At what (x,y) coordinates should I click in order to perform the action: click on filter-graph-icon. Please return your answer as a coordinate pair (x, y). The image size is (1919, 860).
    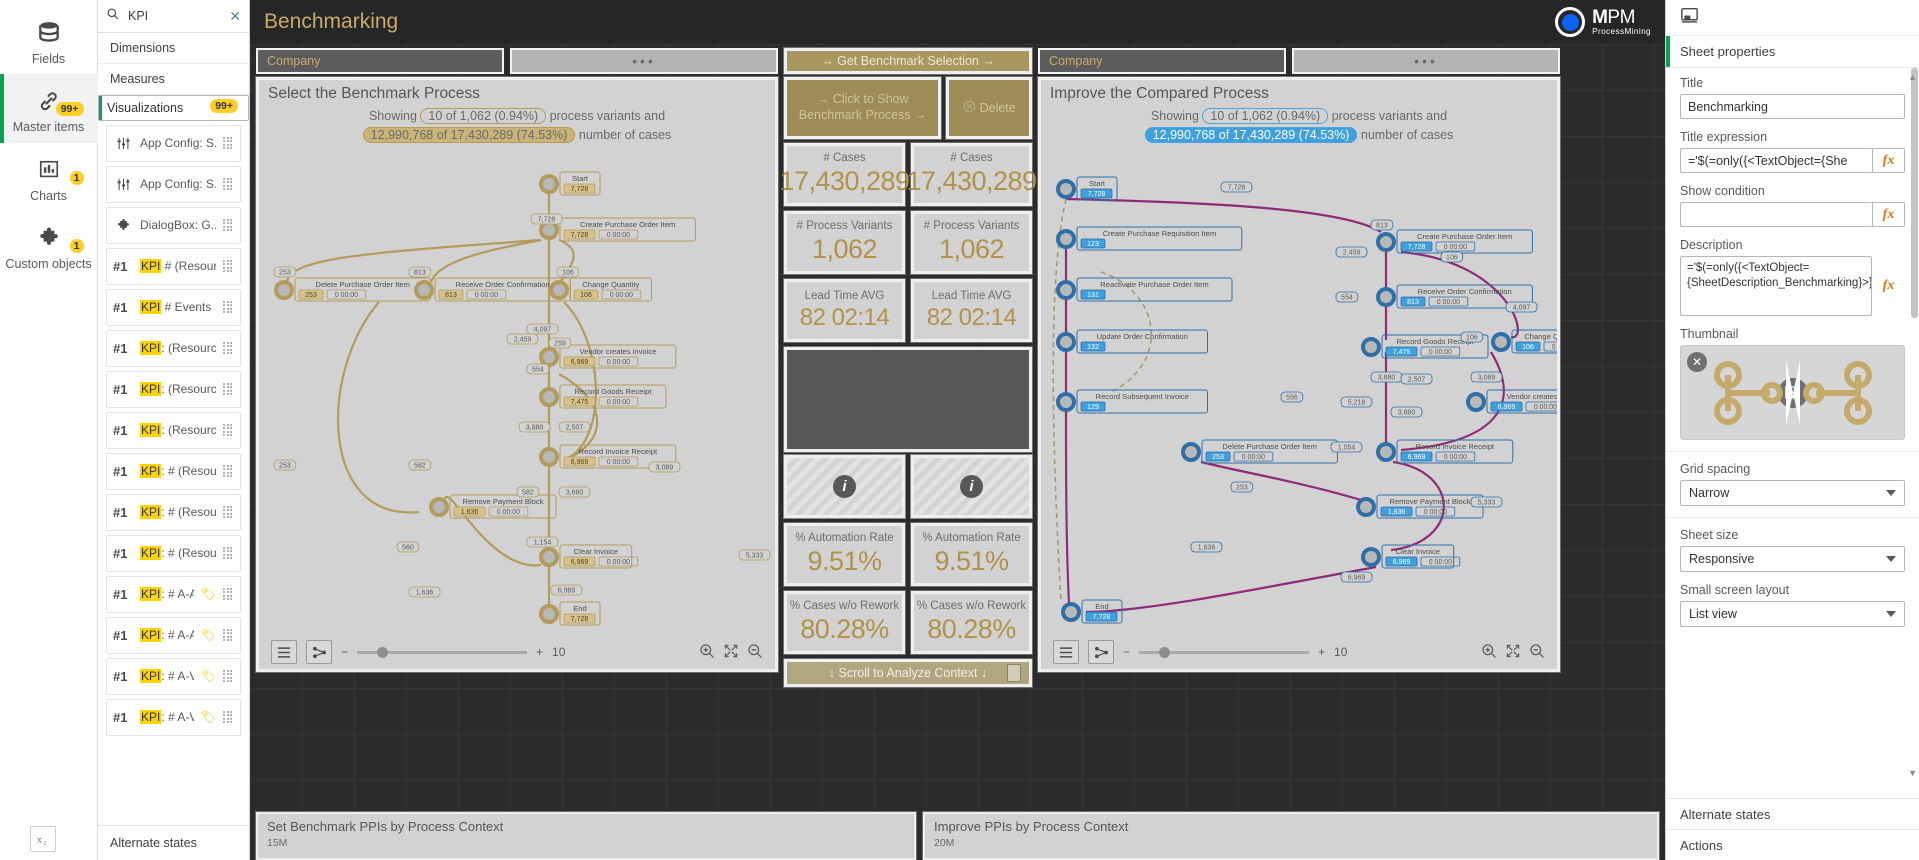
    Looking at the image, I should click on (1101, 652).